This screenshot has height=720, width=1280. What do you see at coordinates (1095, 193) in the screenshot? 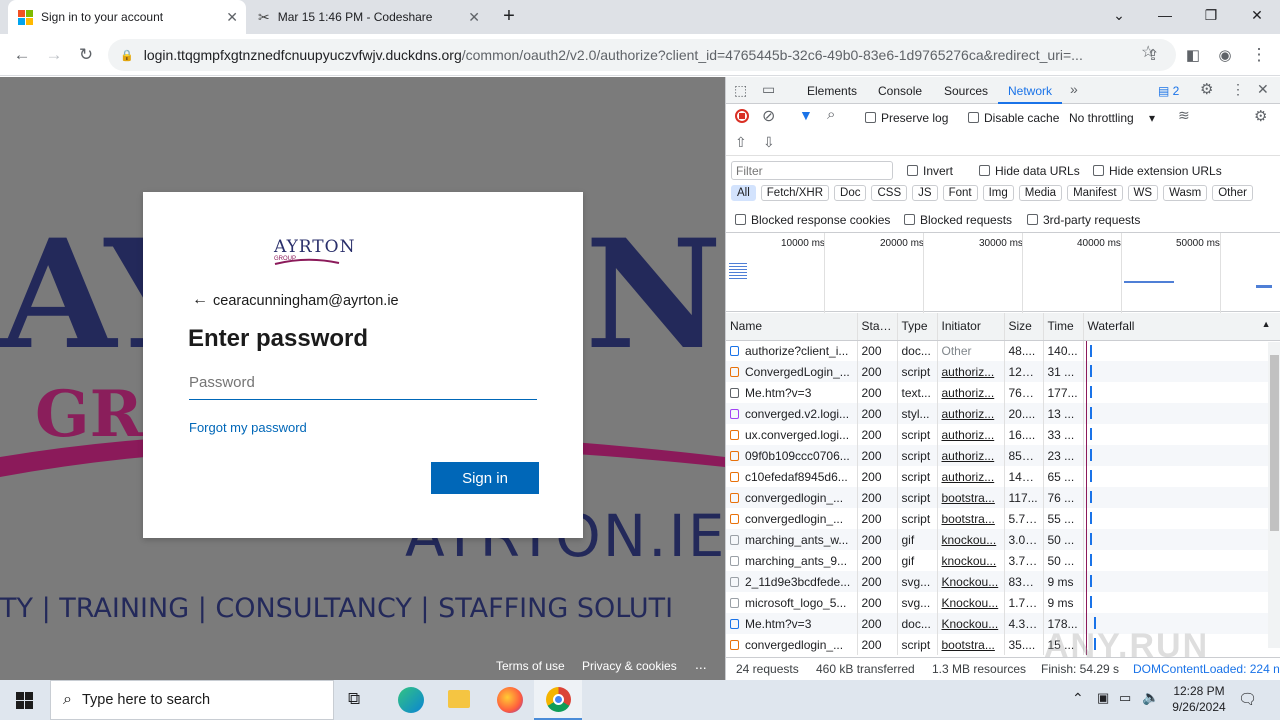
I see `type-filter-manifest: Manifest` at bounding box center [1095, 193].